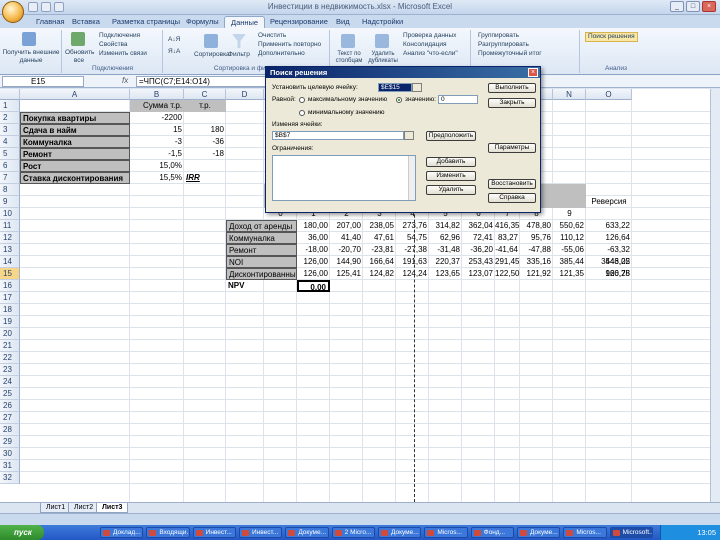 This screenshot has width=720, height=540. I want to click on input-year-value, so click(205, 166).